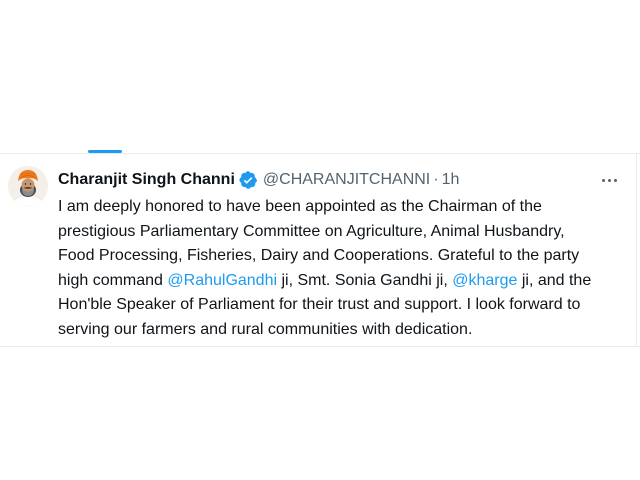  I want to click on mention-link-rahulgandhi: @RahulGandhi, so click(222, 280).